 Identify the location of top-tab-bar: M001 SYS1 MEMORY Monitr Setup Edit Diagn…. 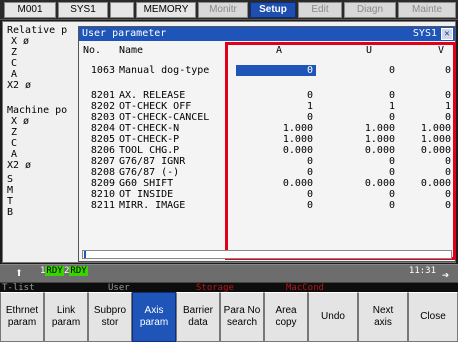
(229, 10).